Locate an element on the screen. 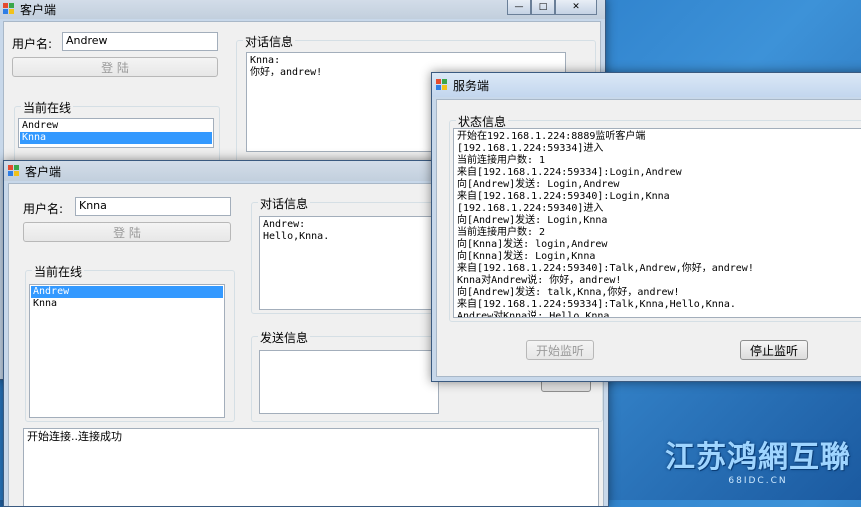  online-user-item-selected: Andrew is located at coordinates (127, 292).